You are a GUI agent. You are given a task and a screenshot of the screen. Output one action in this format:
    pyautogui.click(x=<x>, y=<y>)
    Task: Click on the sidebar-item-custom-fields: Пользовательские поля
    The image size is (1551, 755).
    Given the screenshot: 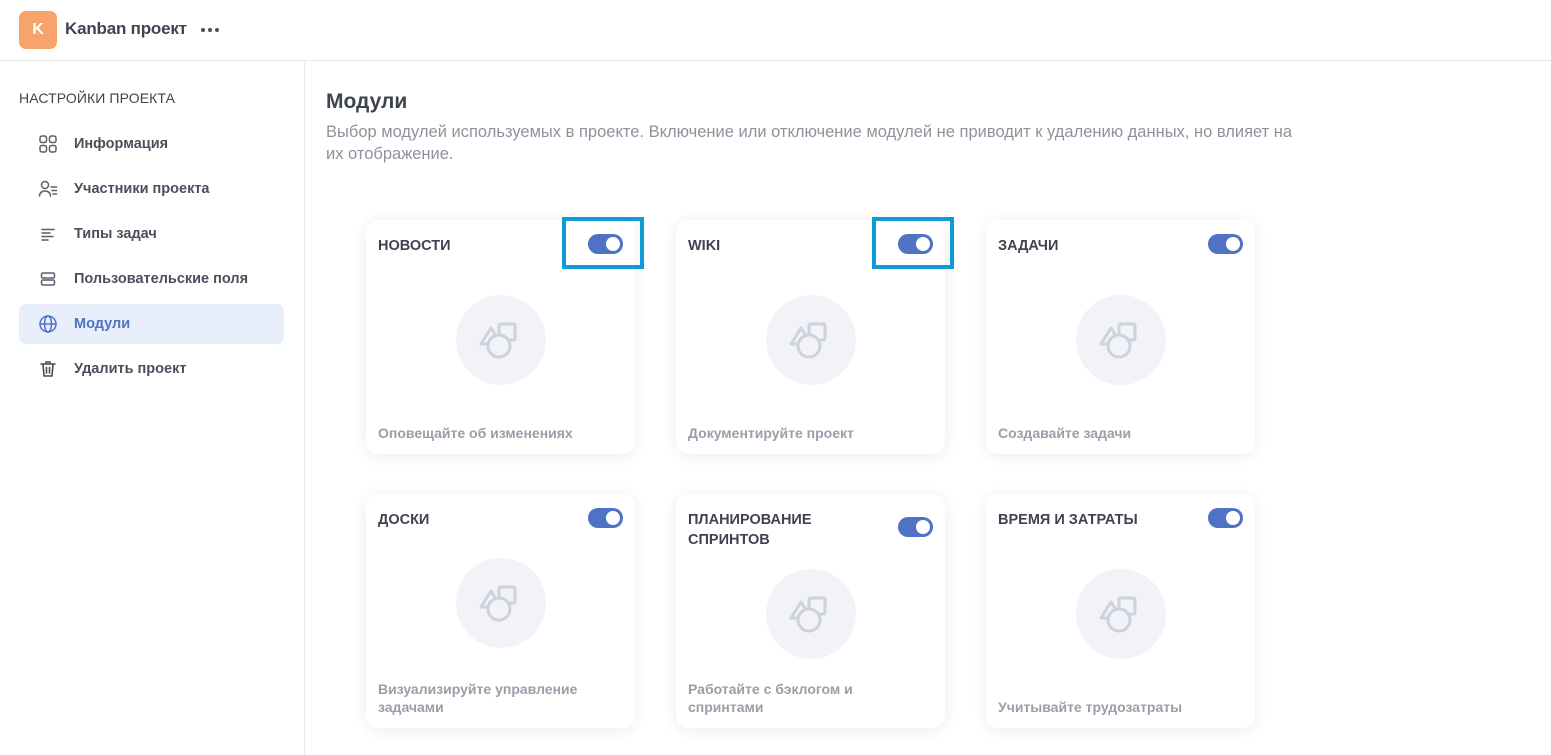 What is the action you would take?
    pyautogui.click(x=151, y=279)
    